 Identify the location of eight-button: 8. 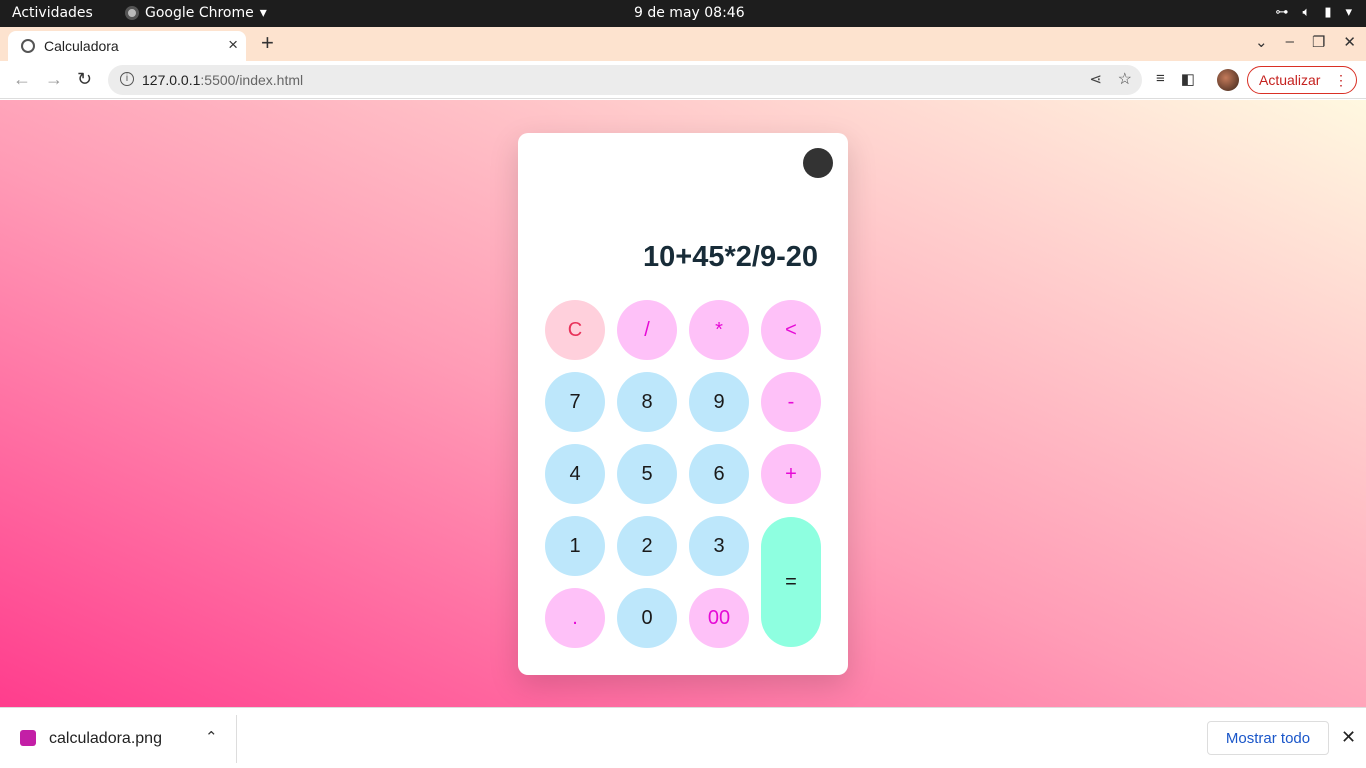
(647, 402).